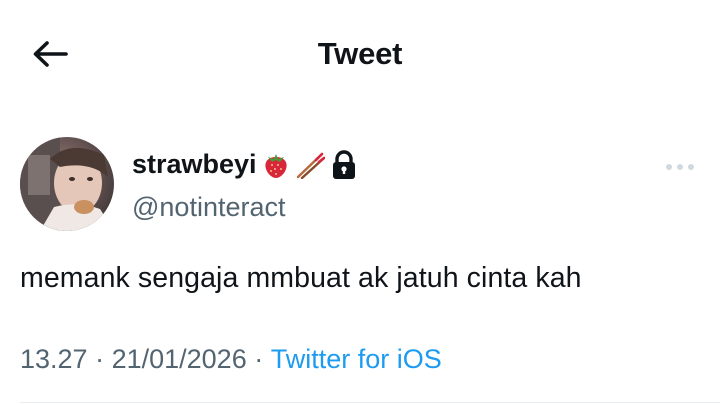 This screenshot has width=720, height=405. What do you see at coordinates (208, 207) in the screenshot?
I see `user-handle: @notinteract` at bounding box center [208, 207].